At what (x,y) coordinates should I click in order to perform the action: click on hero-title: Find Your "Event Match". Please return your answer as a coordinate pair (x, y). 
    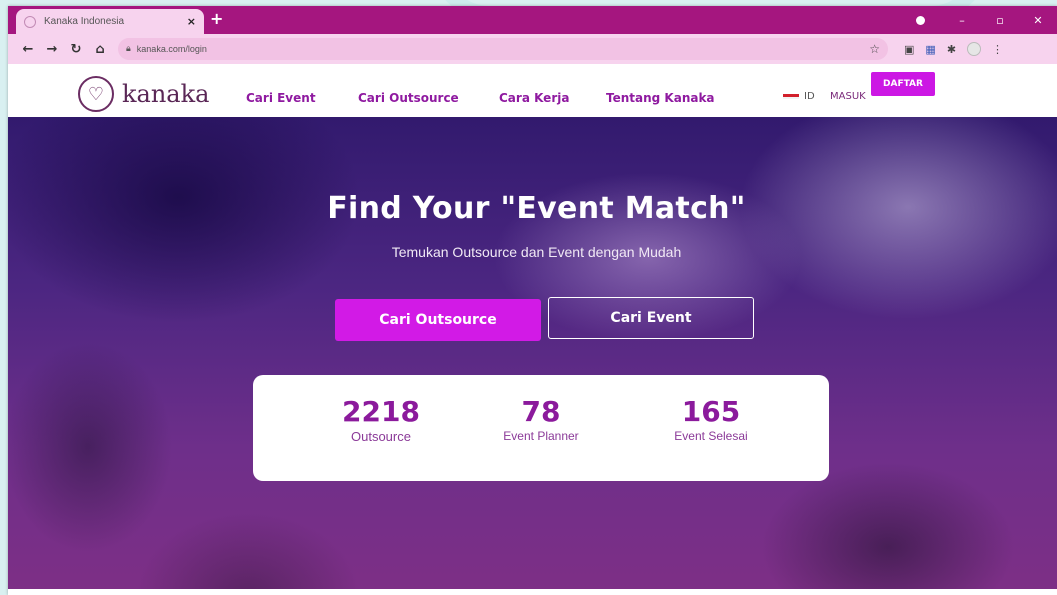
    Looking at the image, I should click on (536, 208).